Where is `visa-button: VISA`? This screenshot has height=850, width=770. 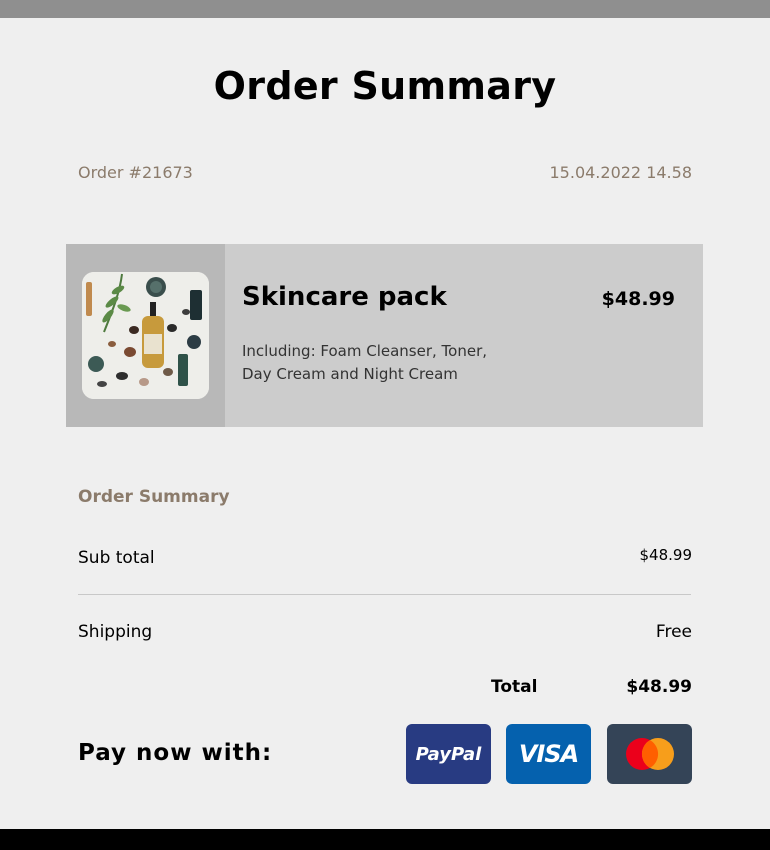 visa-button: VISA is located at coordinates (548, 754).